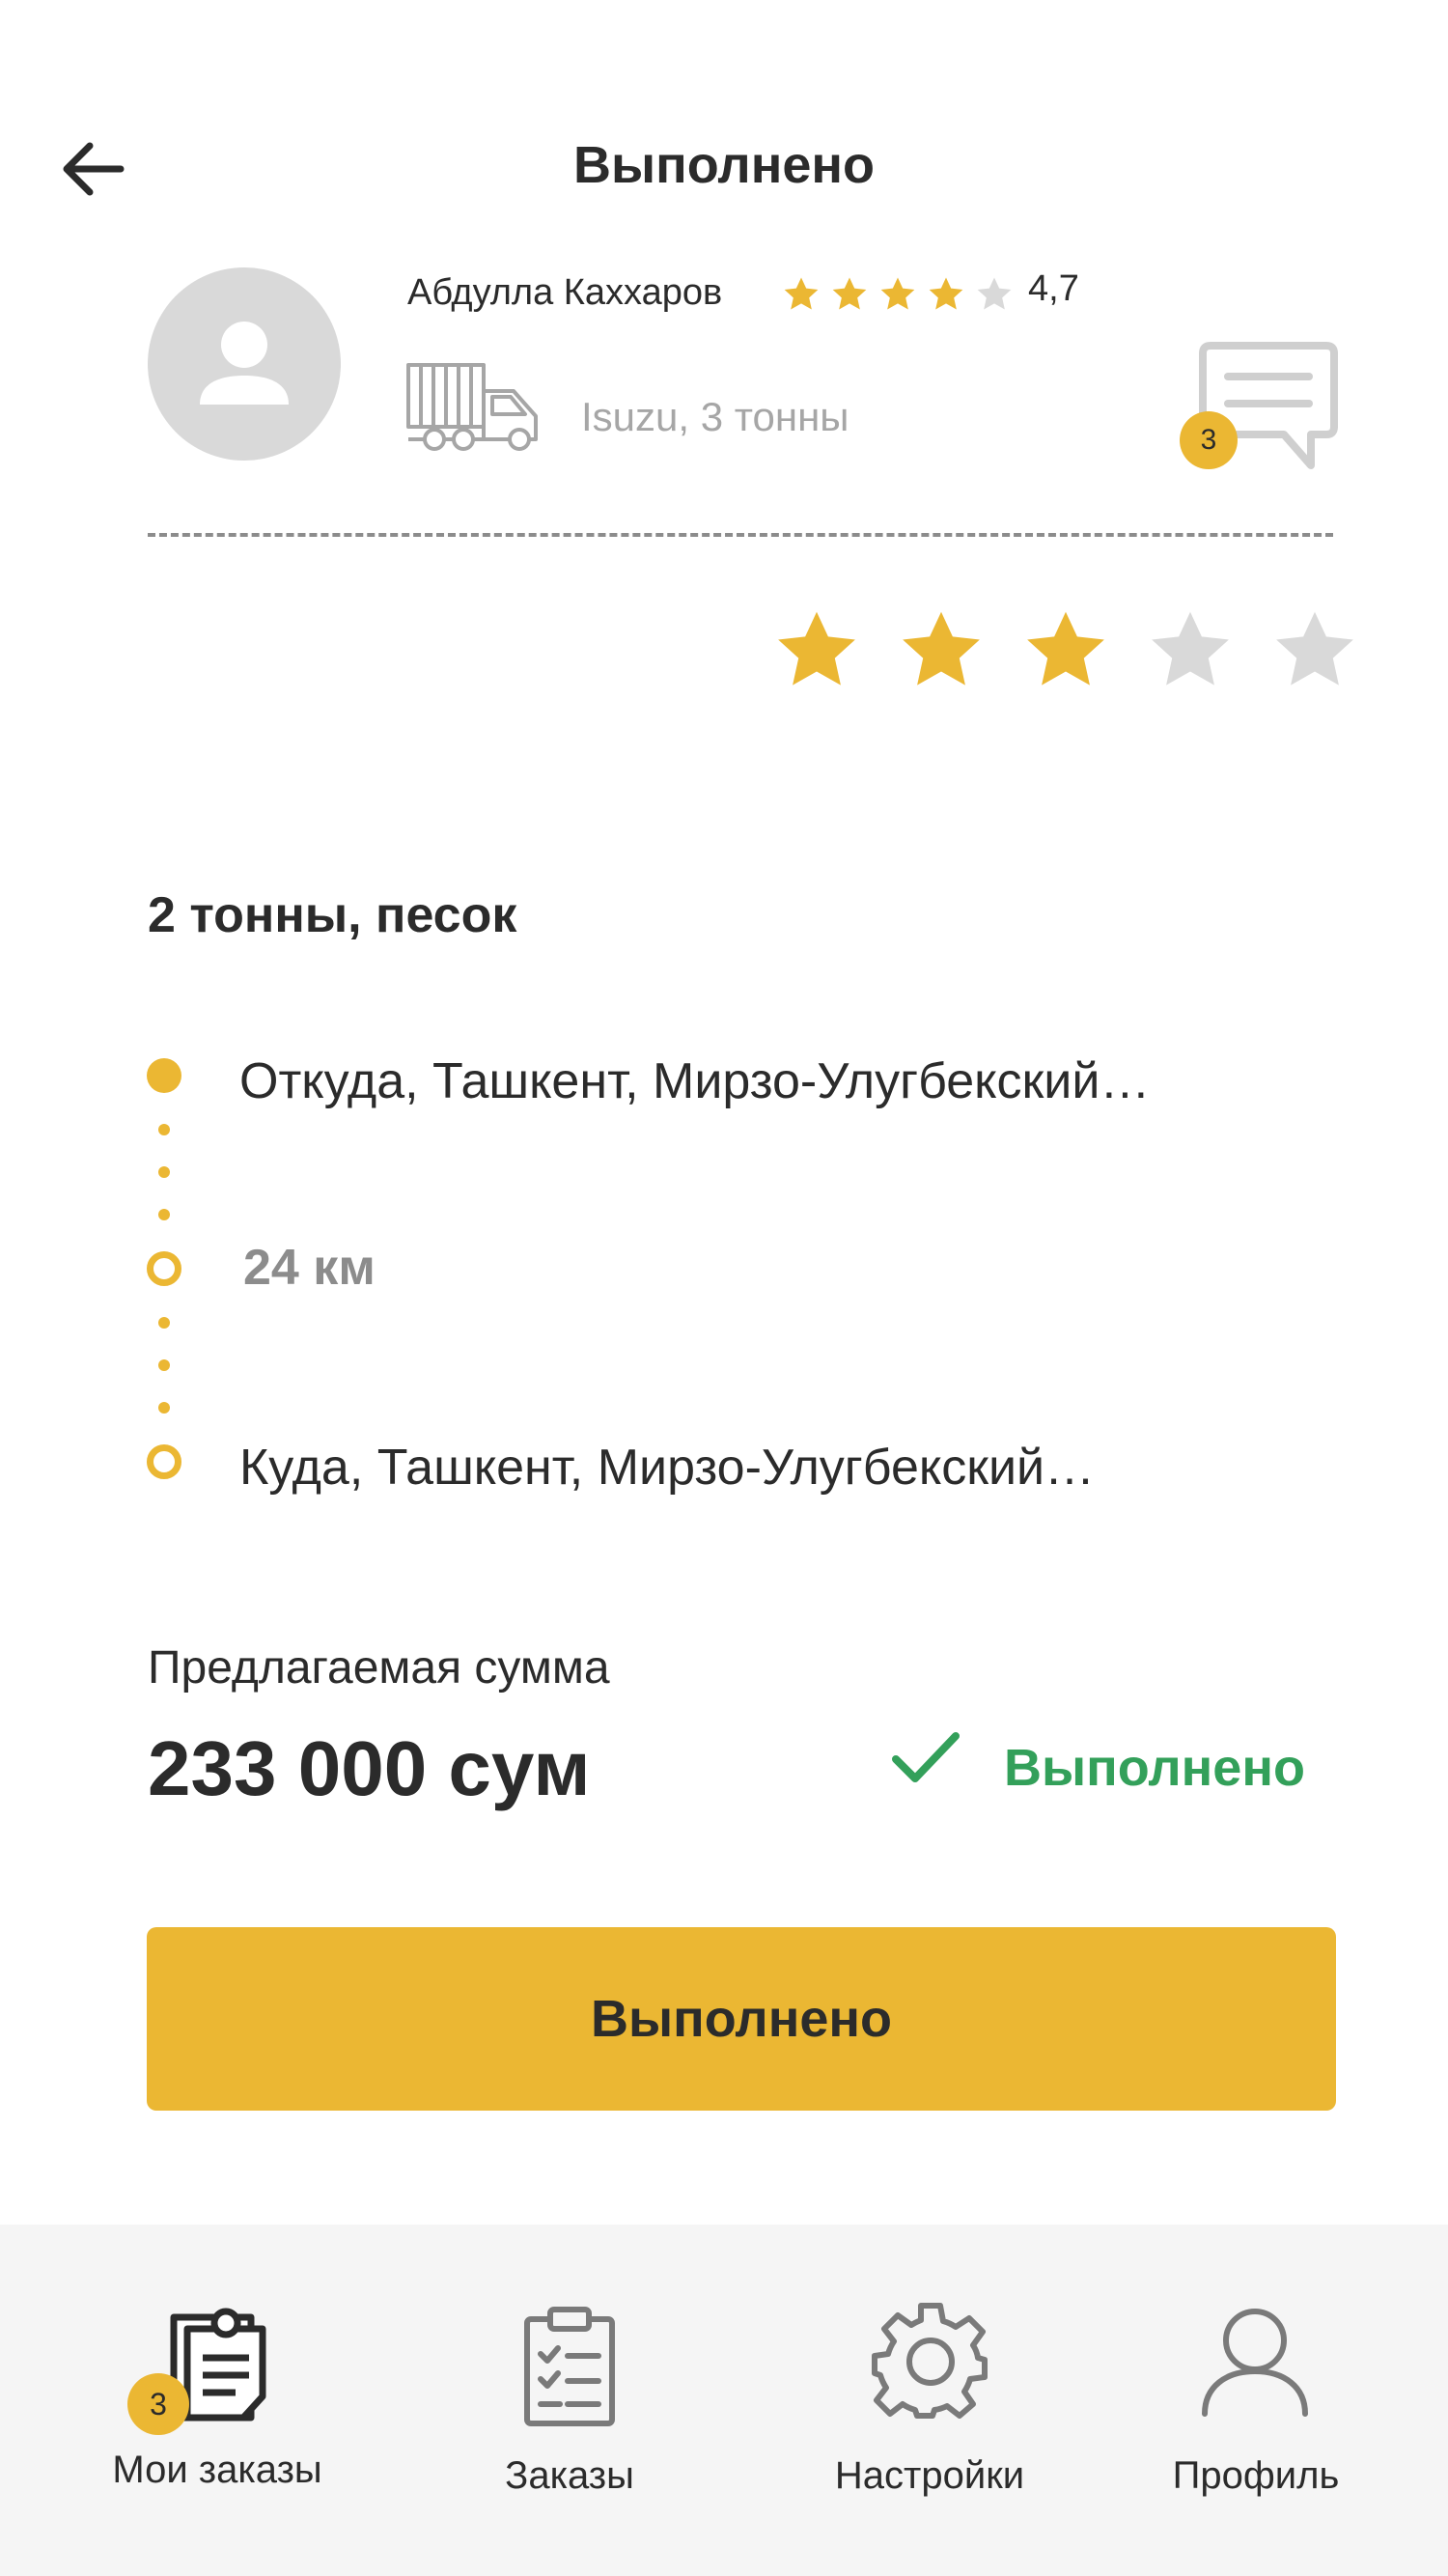 The image size is (1448, 2576). I want to click on nav-label: Профиль, so click(1256, 2476).